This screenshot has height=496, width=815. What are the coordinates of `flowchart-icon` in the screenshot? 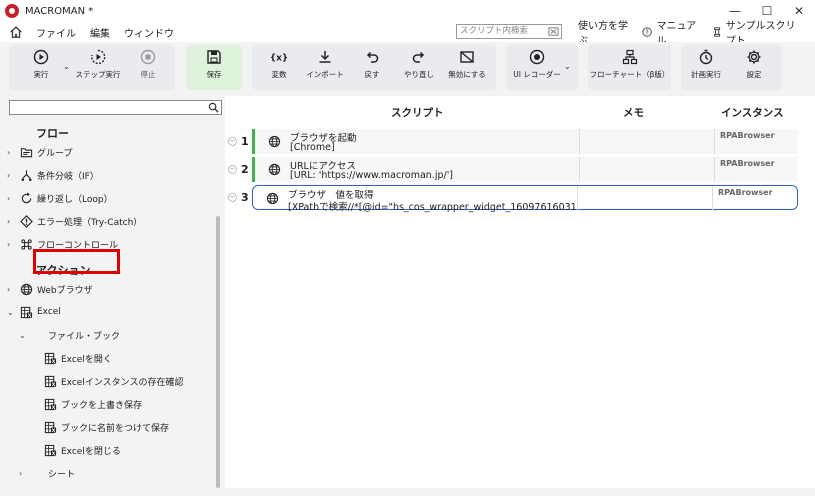 It's located at (629, 57).